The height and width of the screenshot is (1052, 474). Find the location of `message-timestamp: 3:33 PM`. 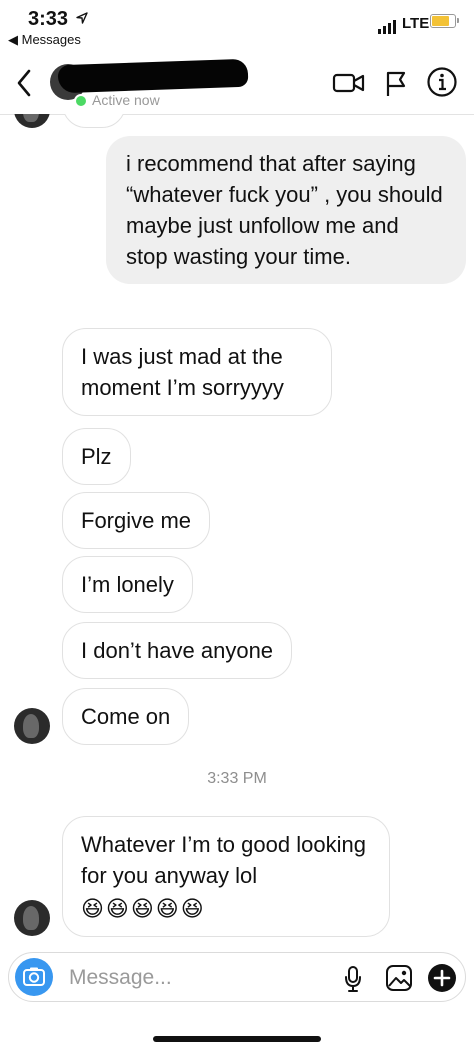

message-timestamp: 3:33 PM is located at coordinates (237, 778).